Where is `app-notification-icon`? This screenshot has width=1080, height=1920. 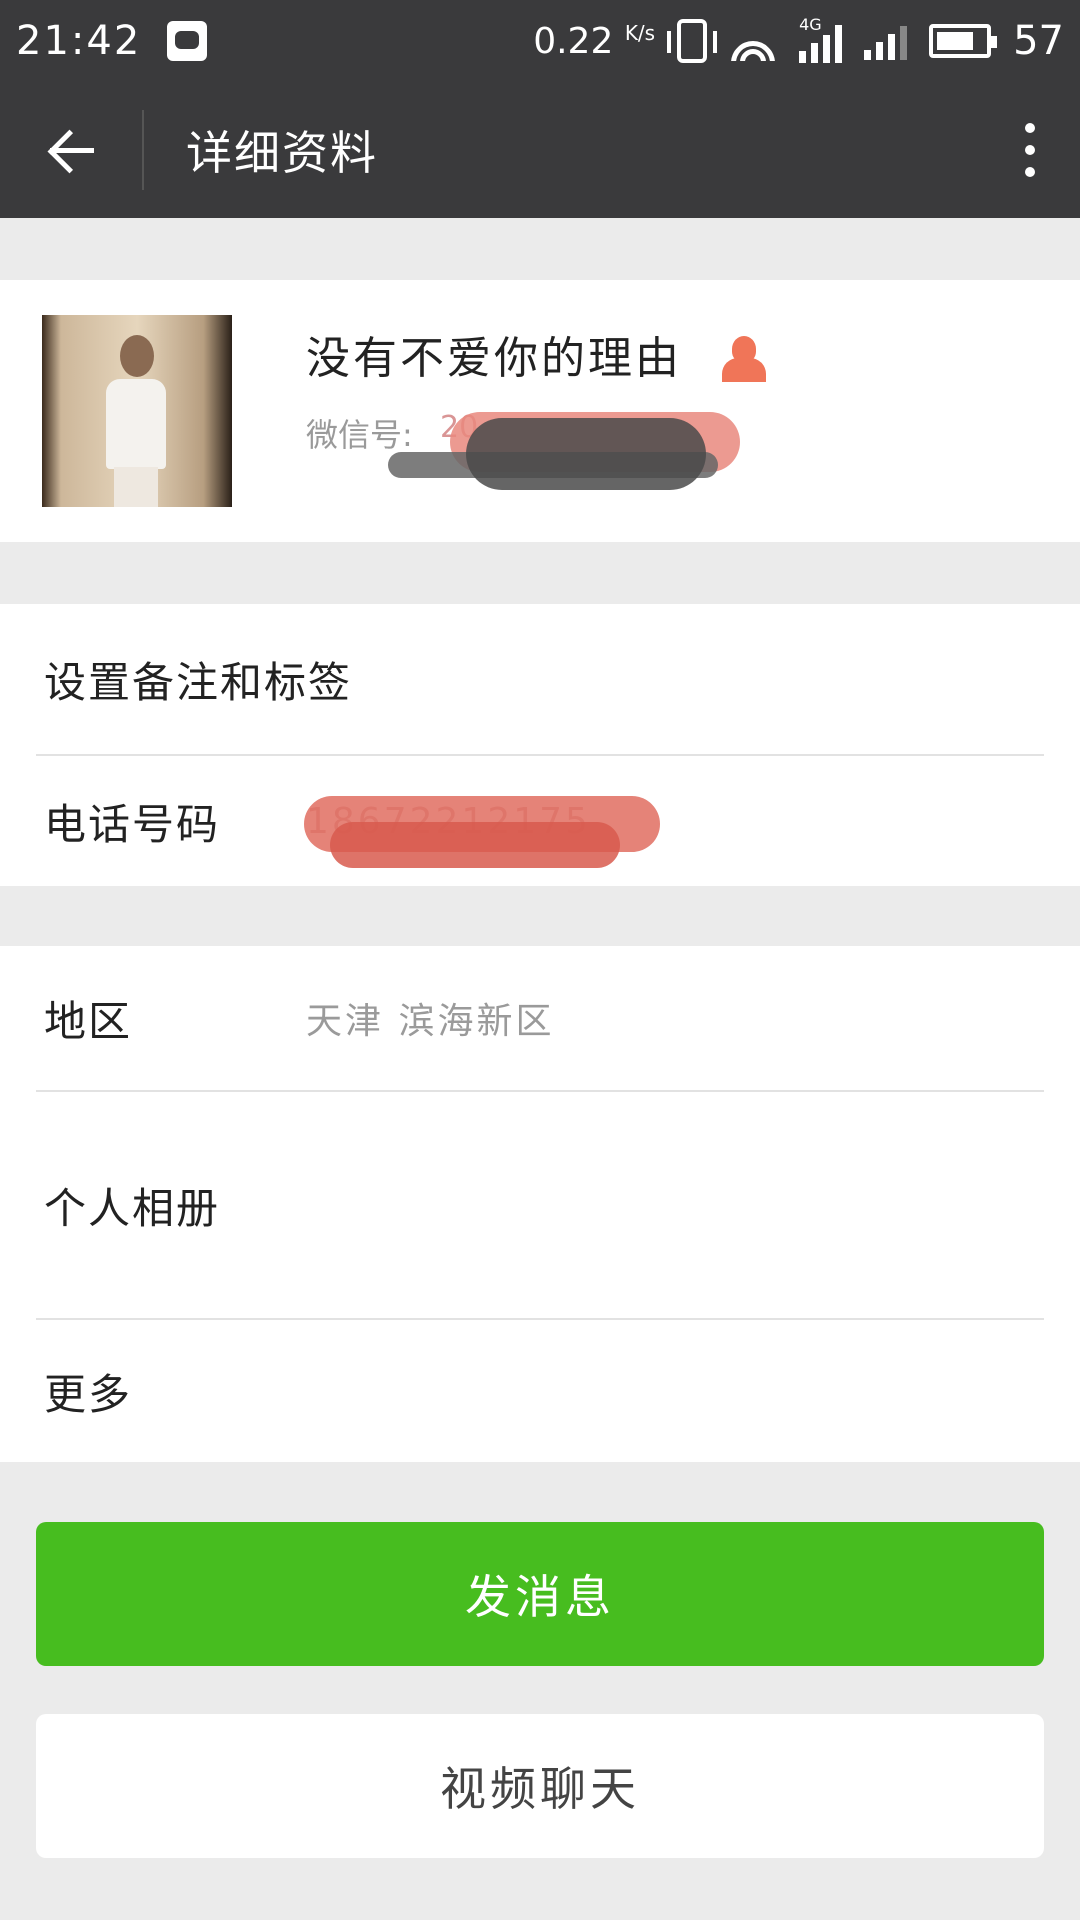 app-notification-icon is located at coordinates (187, 41).